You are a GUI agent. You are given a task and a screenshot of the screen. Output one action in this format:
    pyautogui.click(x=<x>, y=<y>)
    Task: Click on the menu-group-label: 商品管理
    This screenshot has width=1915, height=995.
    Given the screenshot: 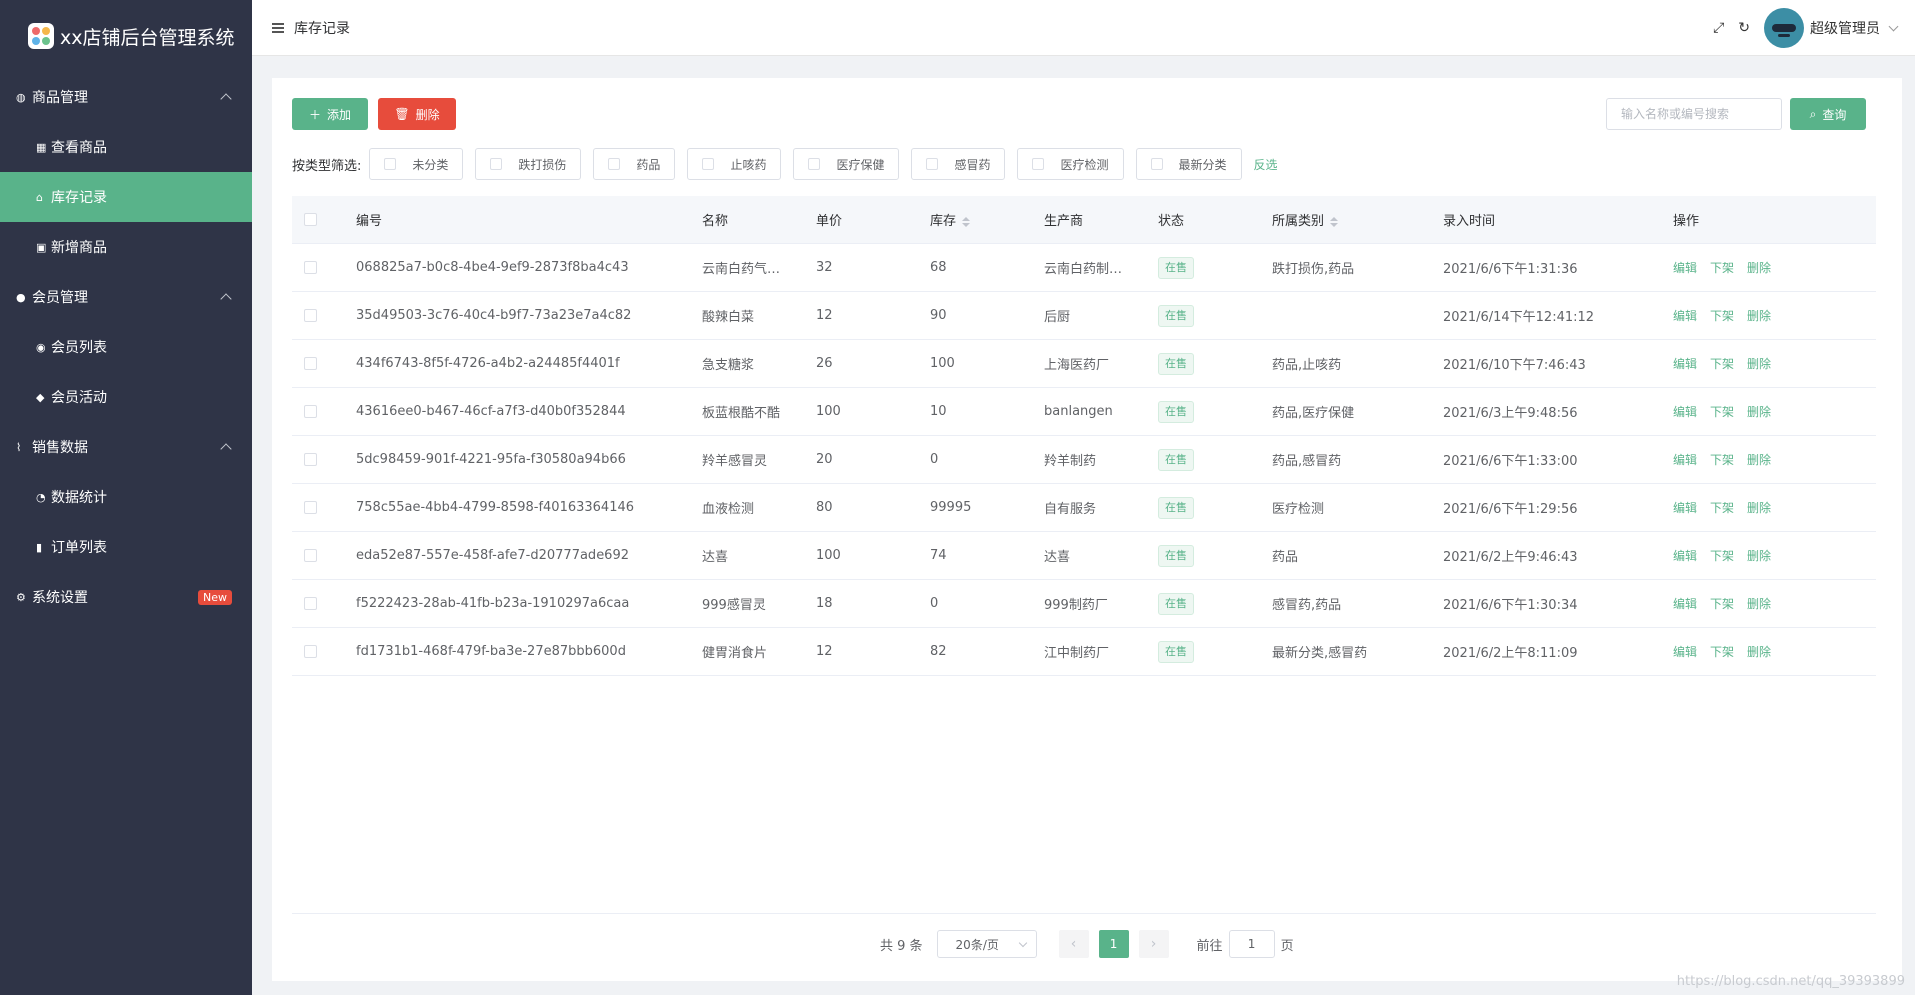 What is the action you would take?
    pyautogui.click(x=60, y=98)
    